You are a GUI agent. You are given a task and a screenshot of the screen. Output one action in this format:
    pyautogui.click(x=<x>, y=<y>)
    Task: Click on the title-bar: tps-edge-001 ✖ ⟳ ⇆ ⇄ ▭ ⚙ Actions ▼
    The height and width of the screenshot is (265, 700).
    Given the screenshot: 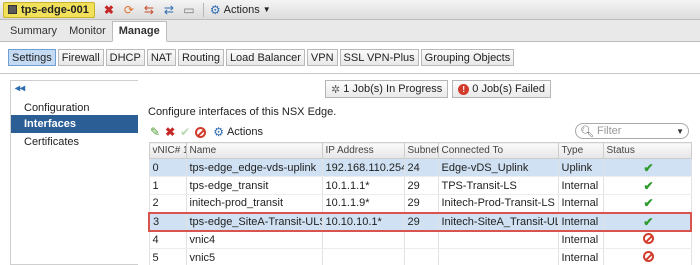 What is the action you would take?
    pyautogui.click(x=350, y=10)
    